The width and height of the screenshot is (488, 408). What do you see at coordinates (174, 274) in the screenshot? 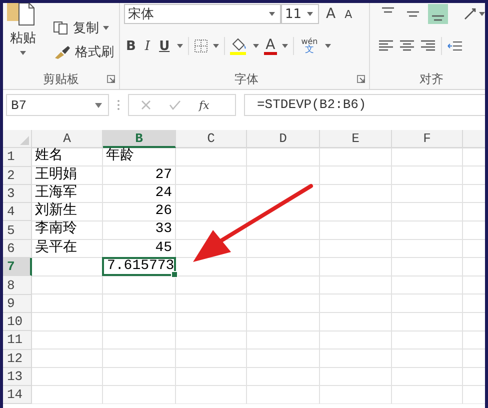
I see `fill-handle` at bounding box center [174, 274].